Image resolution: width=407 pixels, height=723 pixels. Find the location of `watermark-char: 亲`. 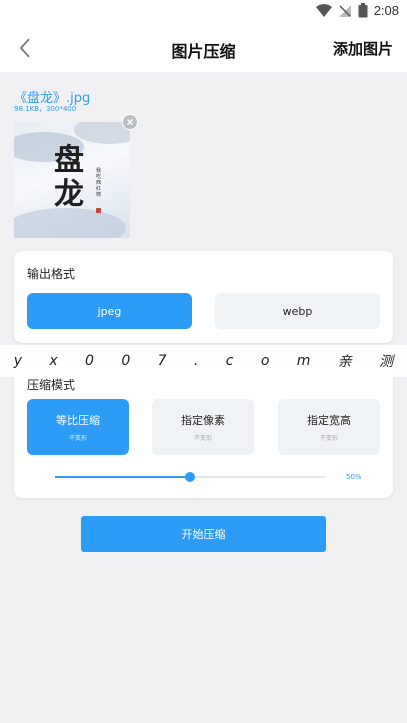

watermark-char: 亲 is located at coordinates (344, 362).